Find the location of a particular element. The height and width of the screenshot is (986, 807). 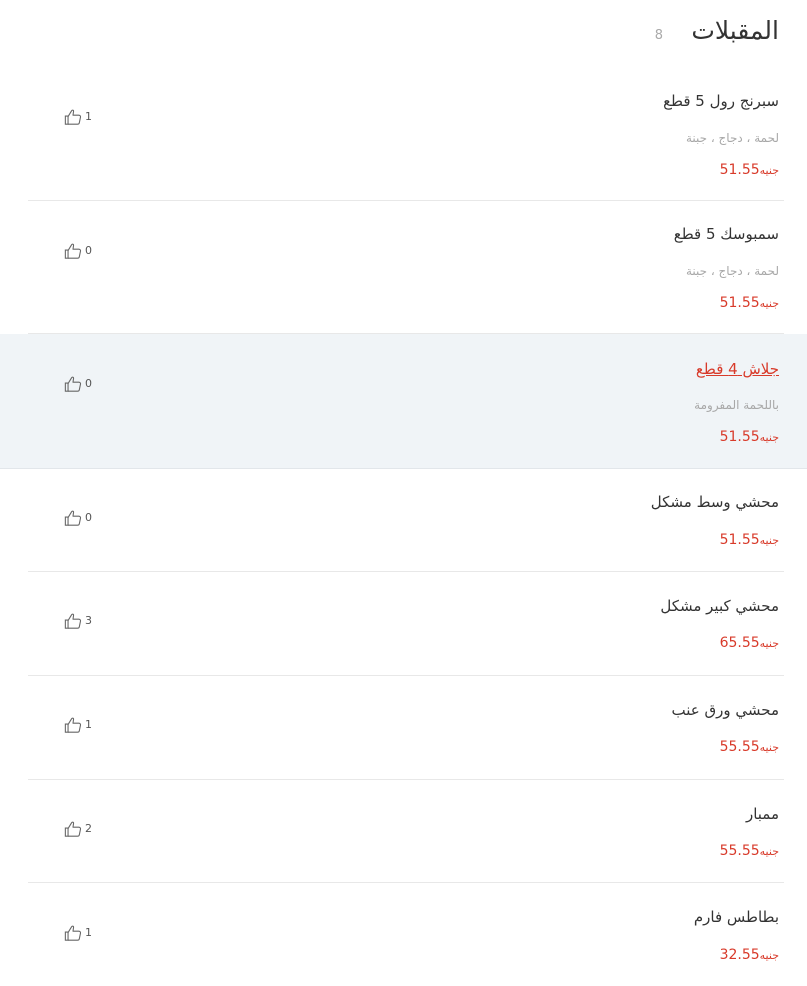

menu-item-name: سمبوسك 5 قطع is located at coordinates (726, 234).